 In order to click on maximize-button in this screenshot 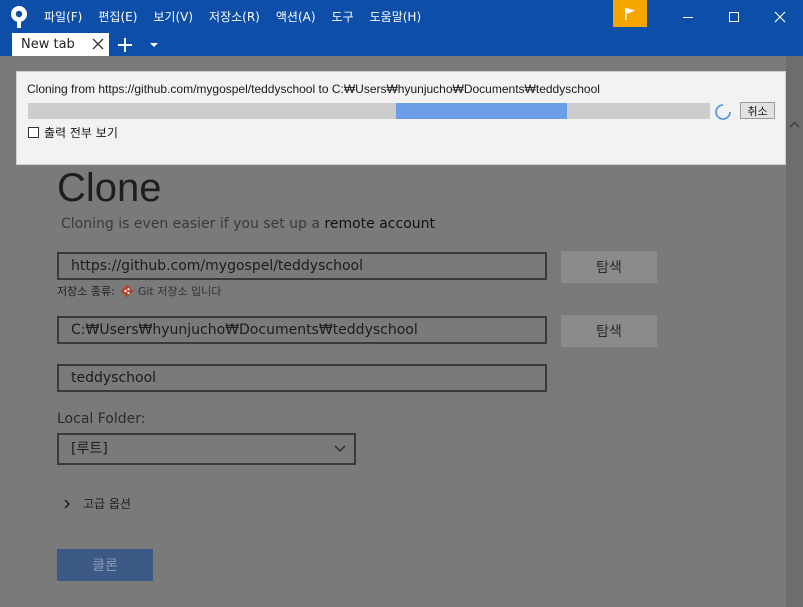, I will do `click(734, 16)`.